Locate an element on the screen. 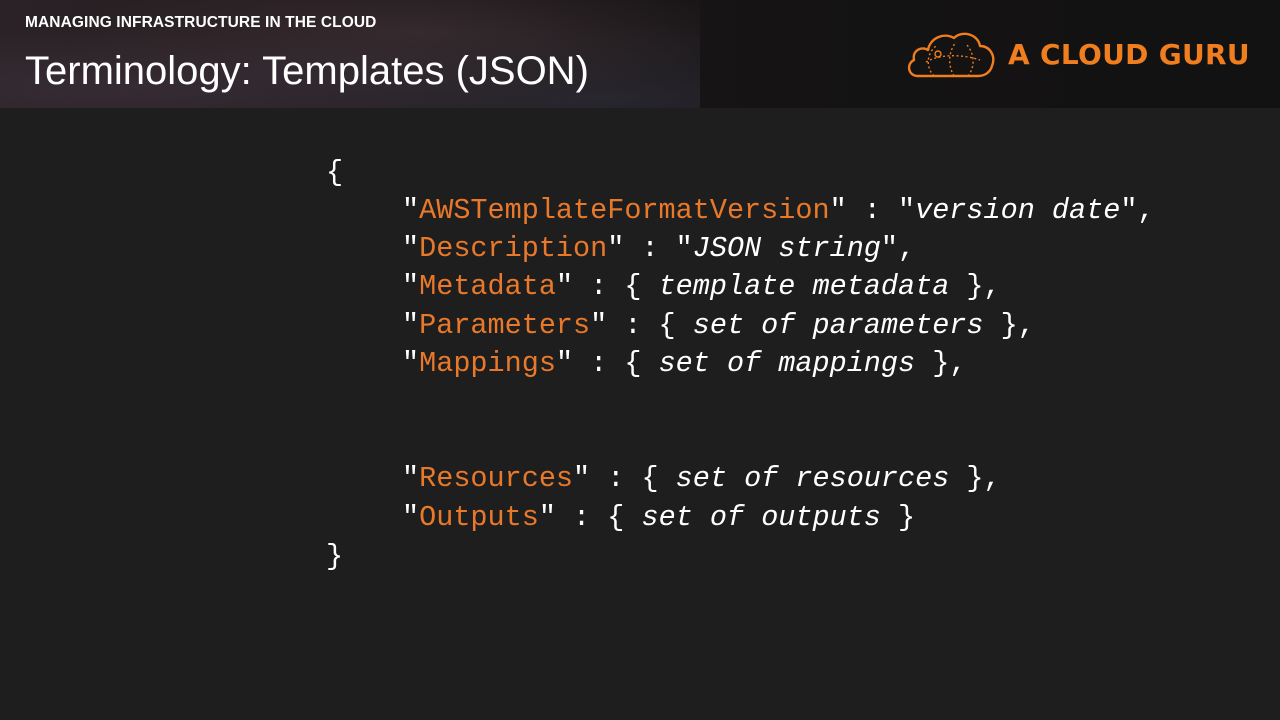  code-line-mappings: "Mappings" : { set of mappings }, is located at coordinates (684, 364).